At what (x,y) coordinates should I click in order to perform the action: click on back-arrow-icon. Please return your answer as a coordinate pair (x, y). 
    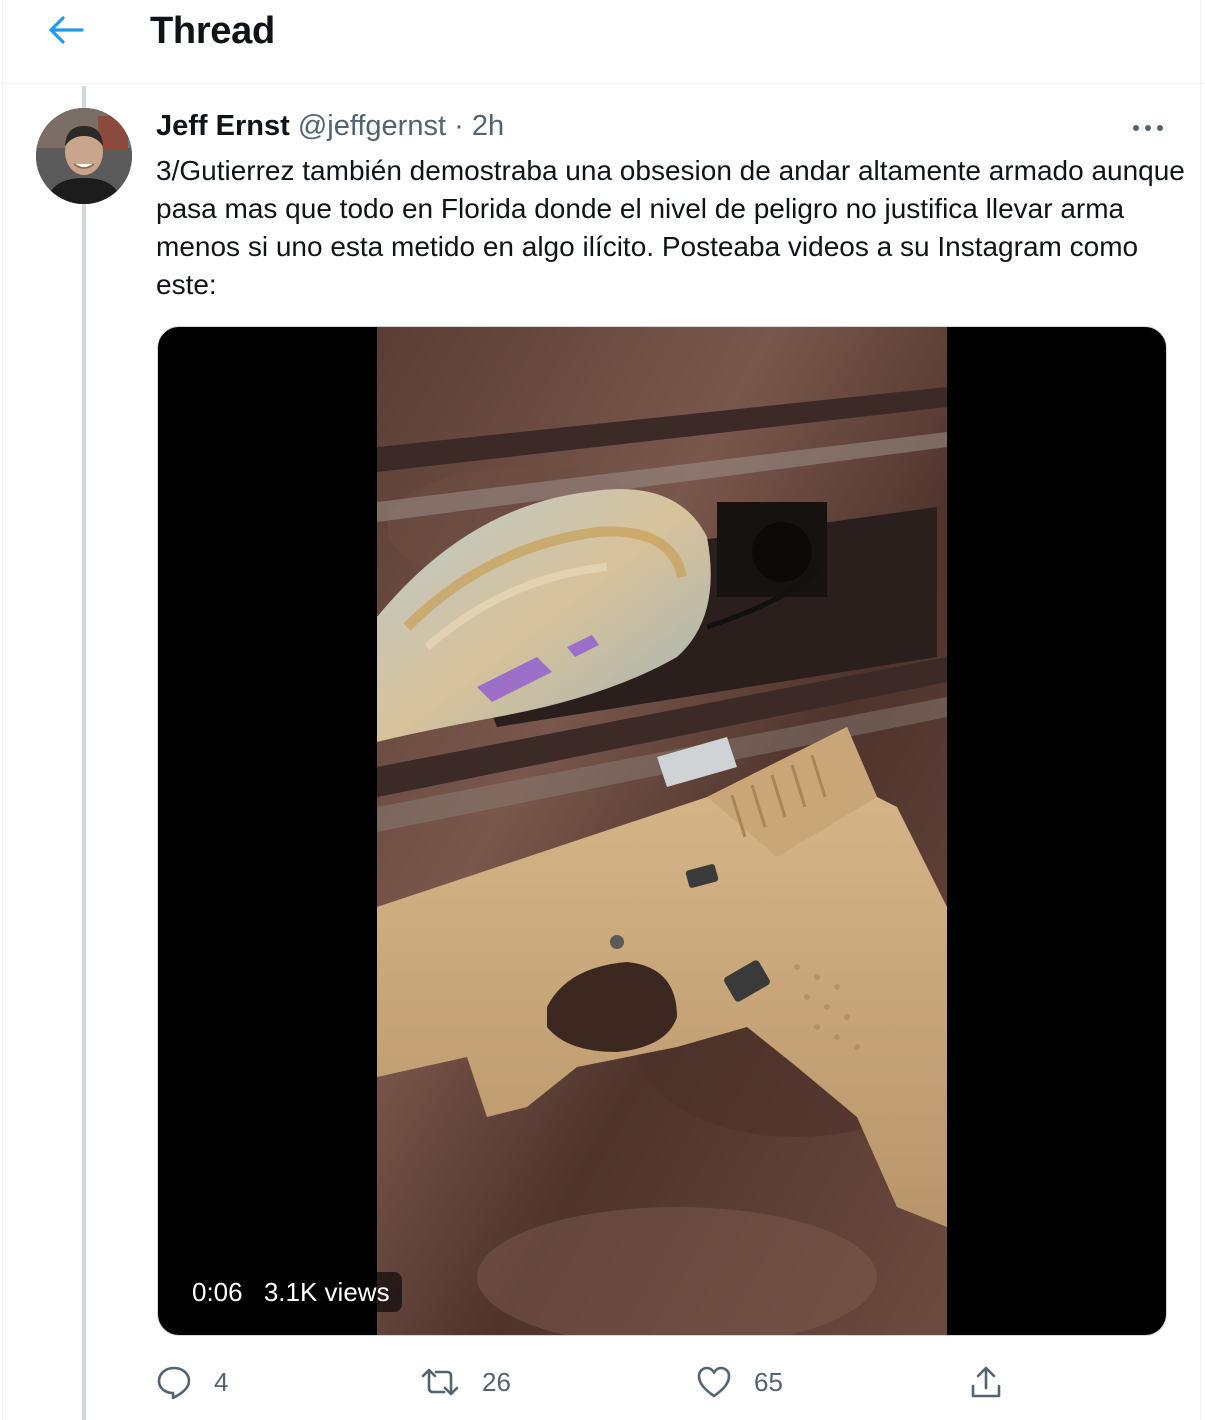
    Looking at the image, I should click on (66, 30).